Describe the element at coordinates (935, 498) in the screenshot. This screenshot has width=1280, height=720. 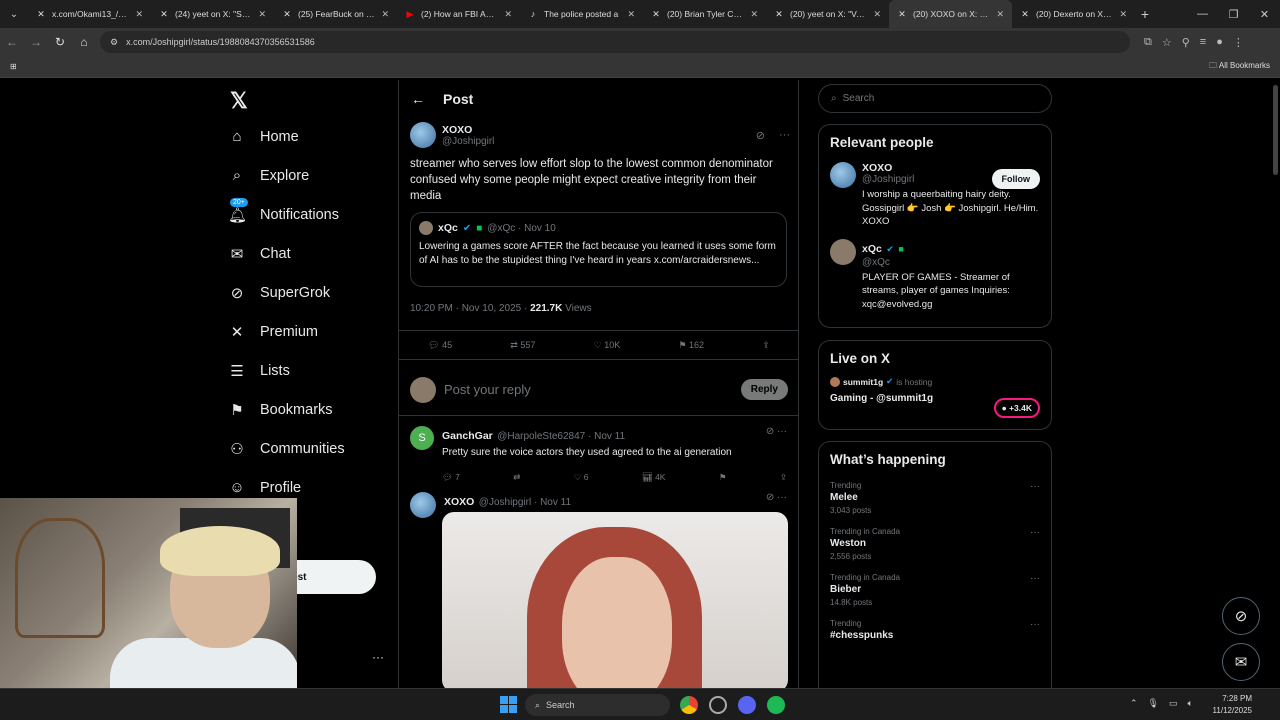
I see `trend-item: Trending Melee 3,043 posts ···` at that location.